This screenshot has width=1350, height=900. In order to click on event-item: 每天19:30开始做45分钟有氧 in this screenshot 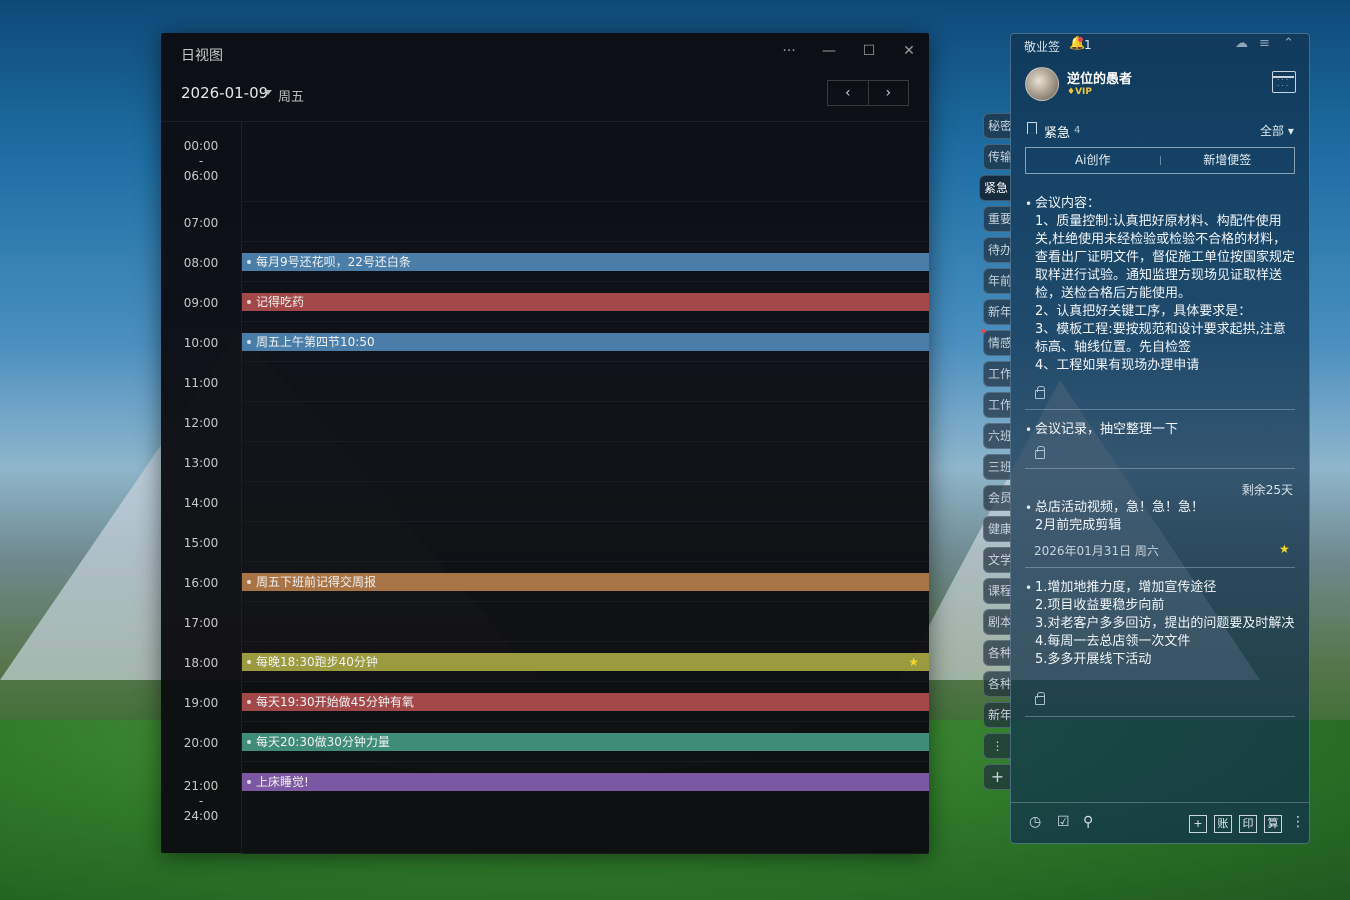, I will do `click(585, 702)`.